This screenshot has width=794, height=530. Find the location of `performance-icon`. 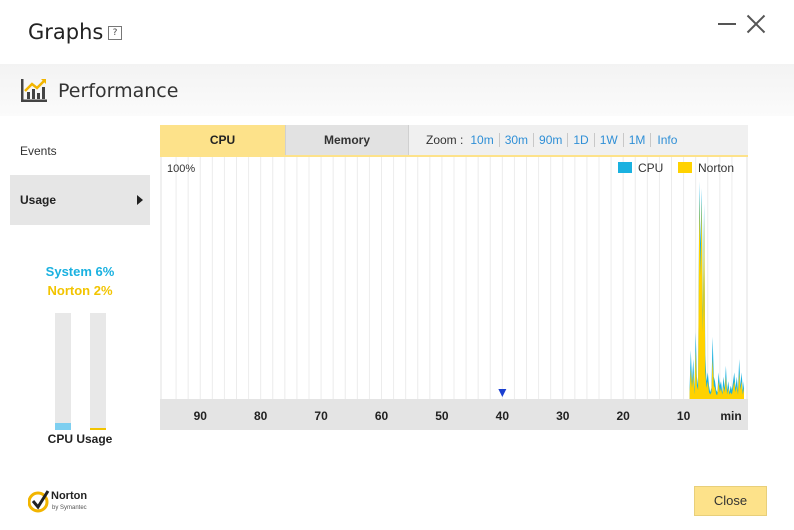

performance-icon is located at coordinates (34, 90).